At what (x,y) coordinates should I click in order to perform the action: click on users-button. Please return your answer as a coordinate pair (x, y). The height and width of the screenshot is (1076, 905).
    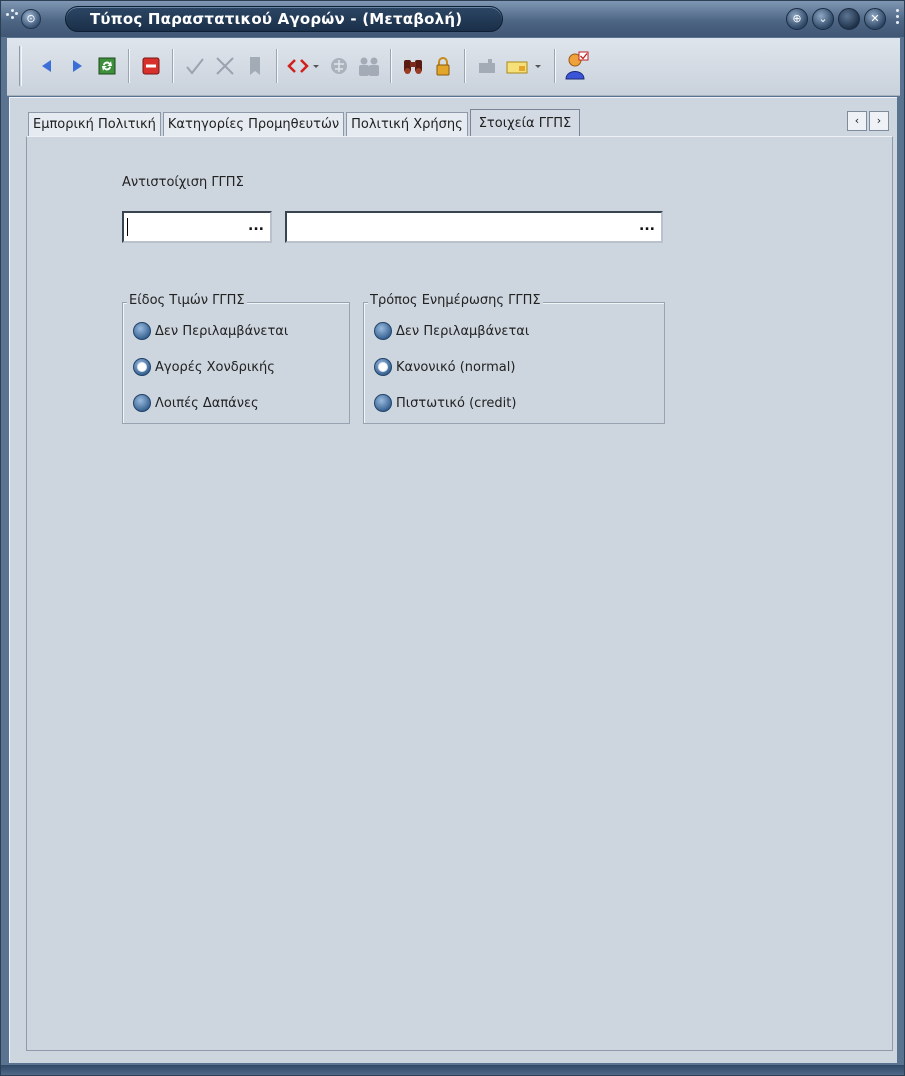
    Looking at the image, I should click on (369, 66).